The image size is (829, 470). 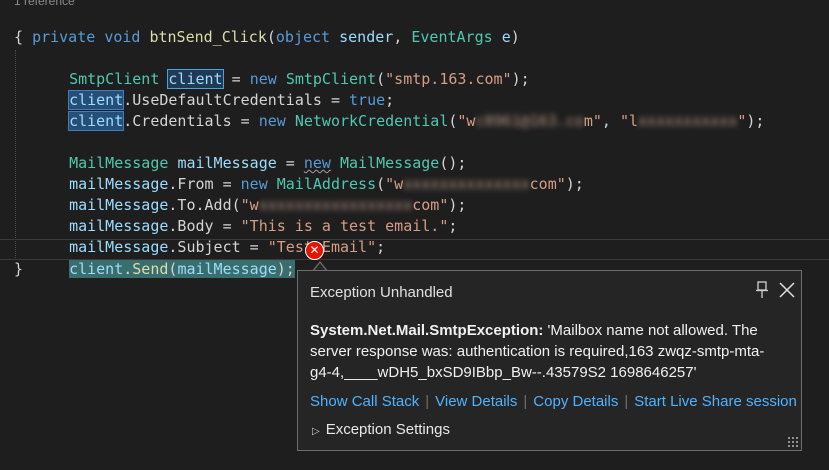 I want to click on method-name: btnSend_Click, so click(x=208, y=37).